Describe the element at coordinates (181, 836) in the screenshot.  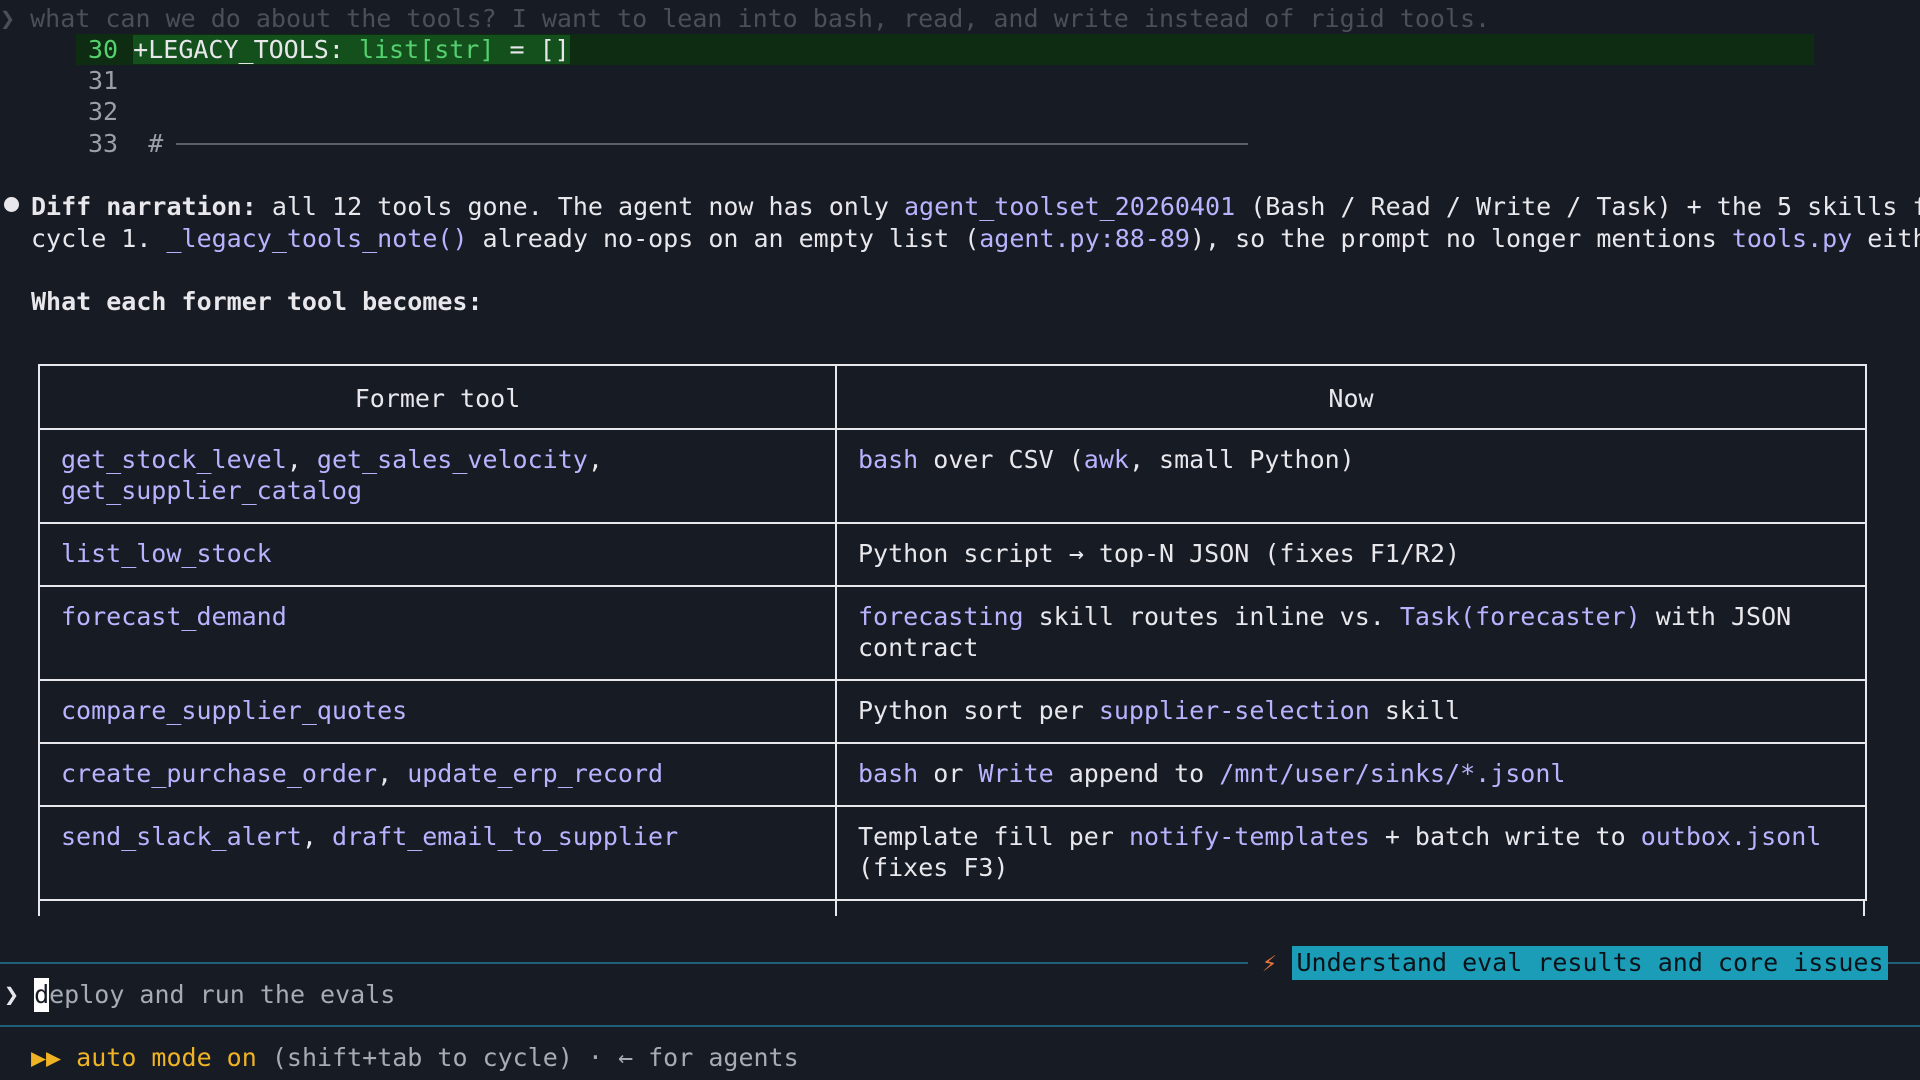
I see `code-reference: send_slack_alert` at that location.